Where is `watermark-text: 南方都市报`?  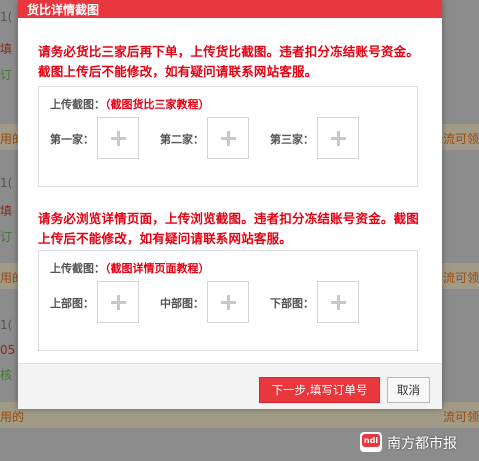
watermark-text: 南方都市报 is located at coordinates (422, 444).